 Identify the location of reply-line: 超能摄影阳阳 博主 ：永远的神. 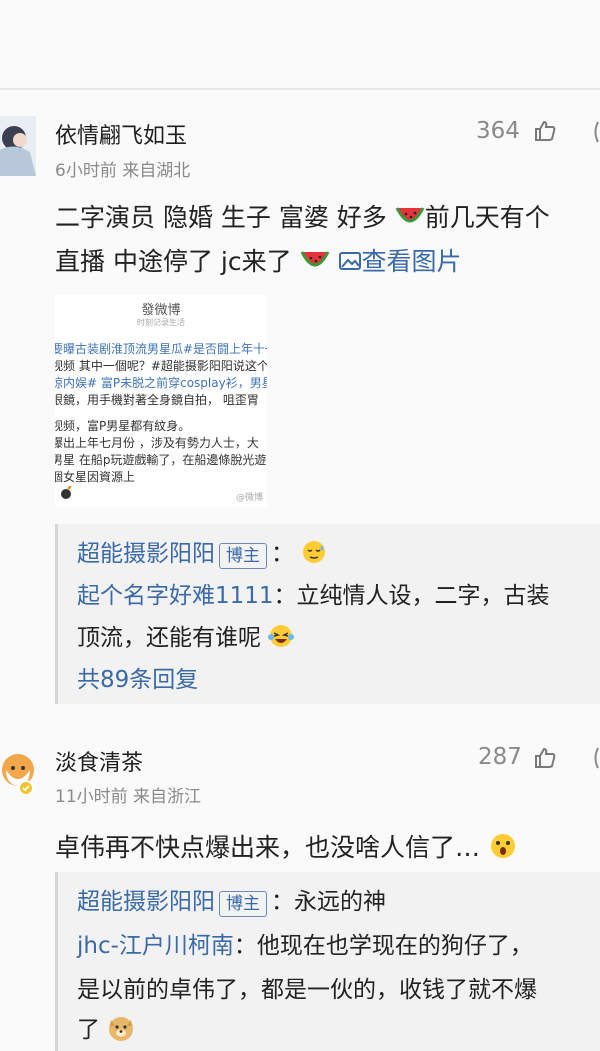
(231, 903).